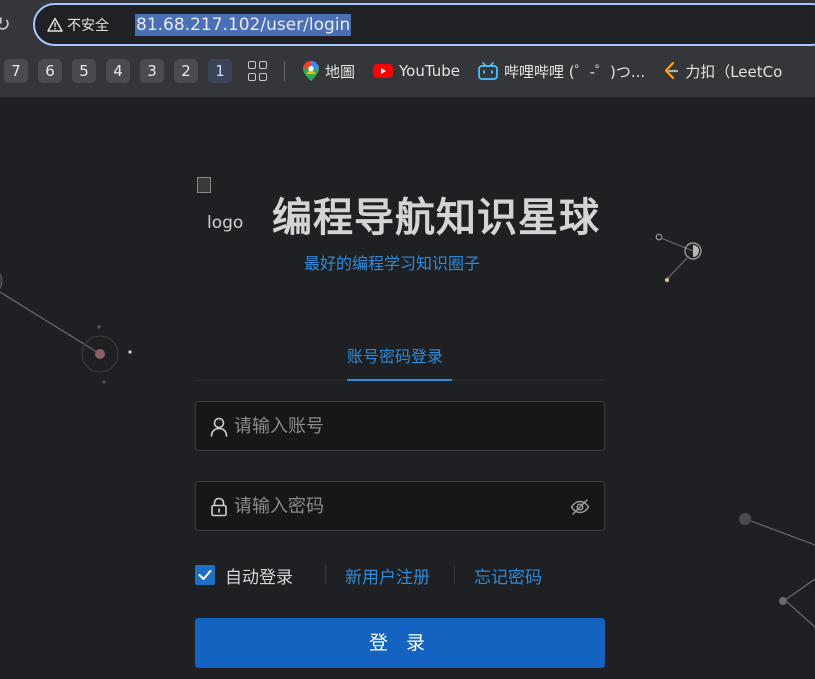 This screenshot has width=815, height=679. What do you see at coordinates (220, 71) in the screenshot?
I see `tab-group-1: 1` at bounding box center [220, 71].